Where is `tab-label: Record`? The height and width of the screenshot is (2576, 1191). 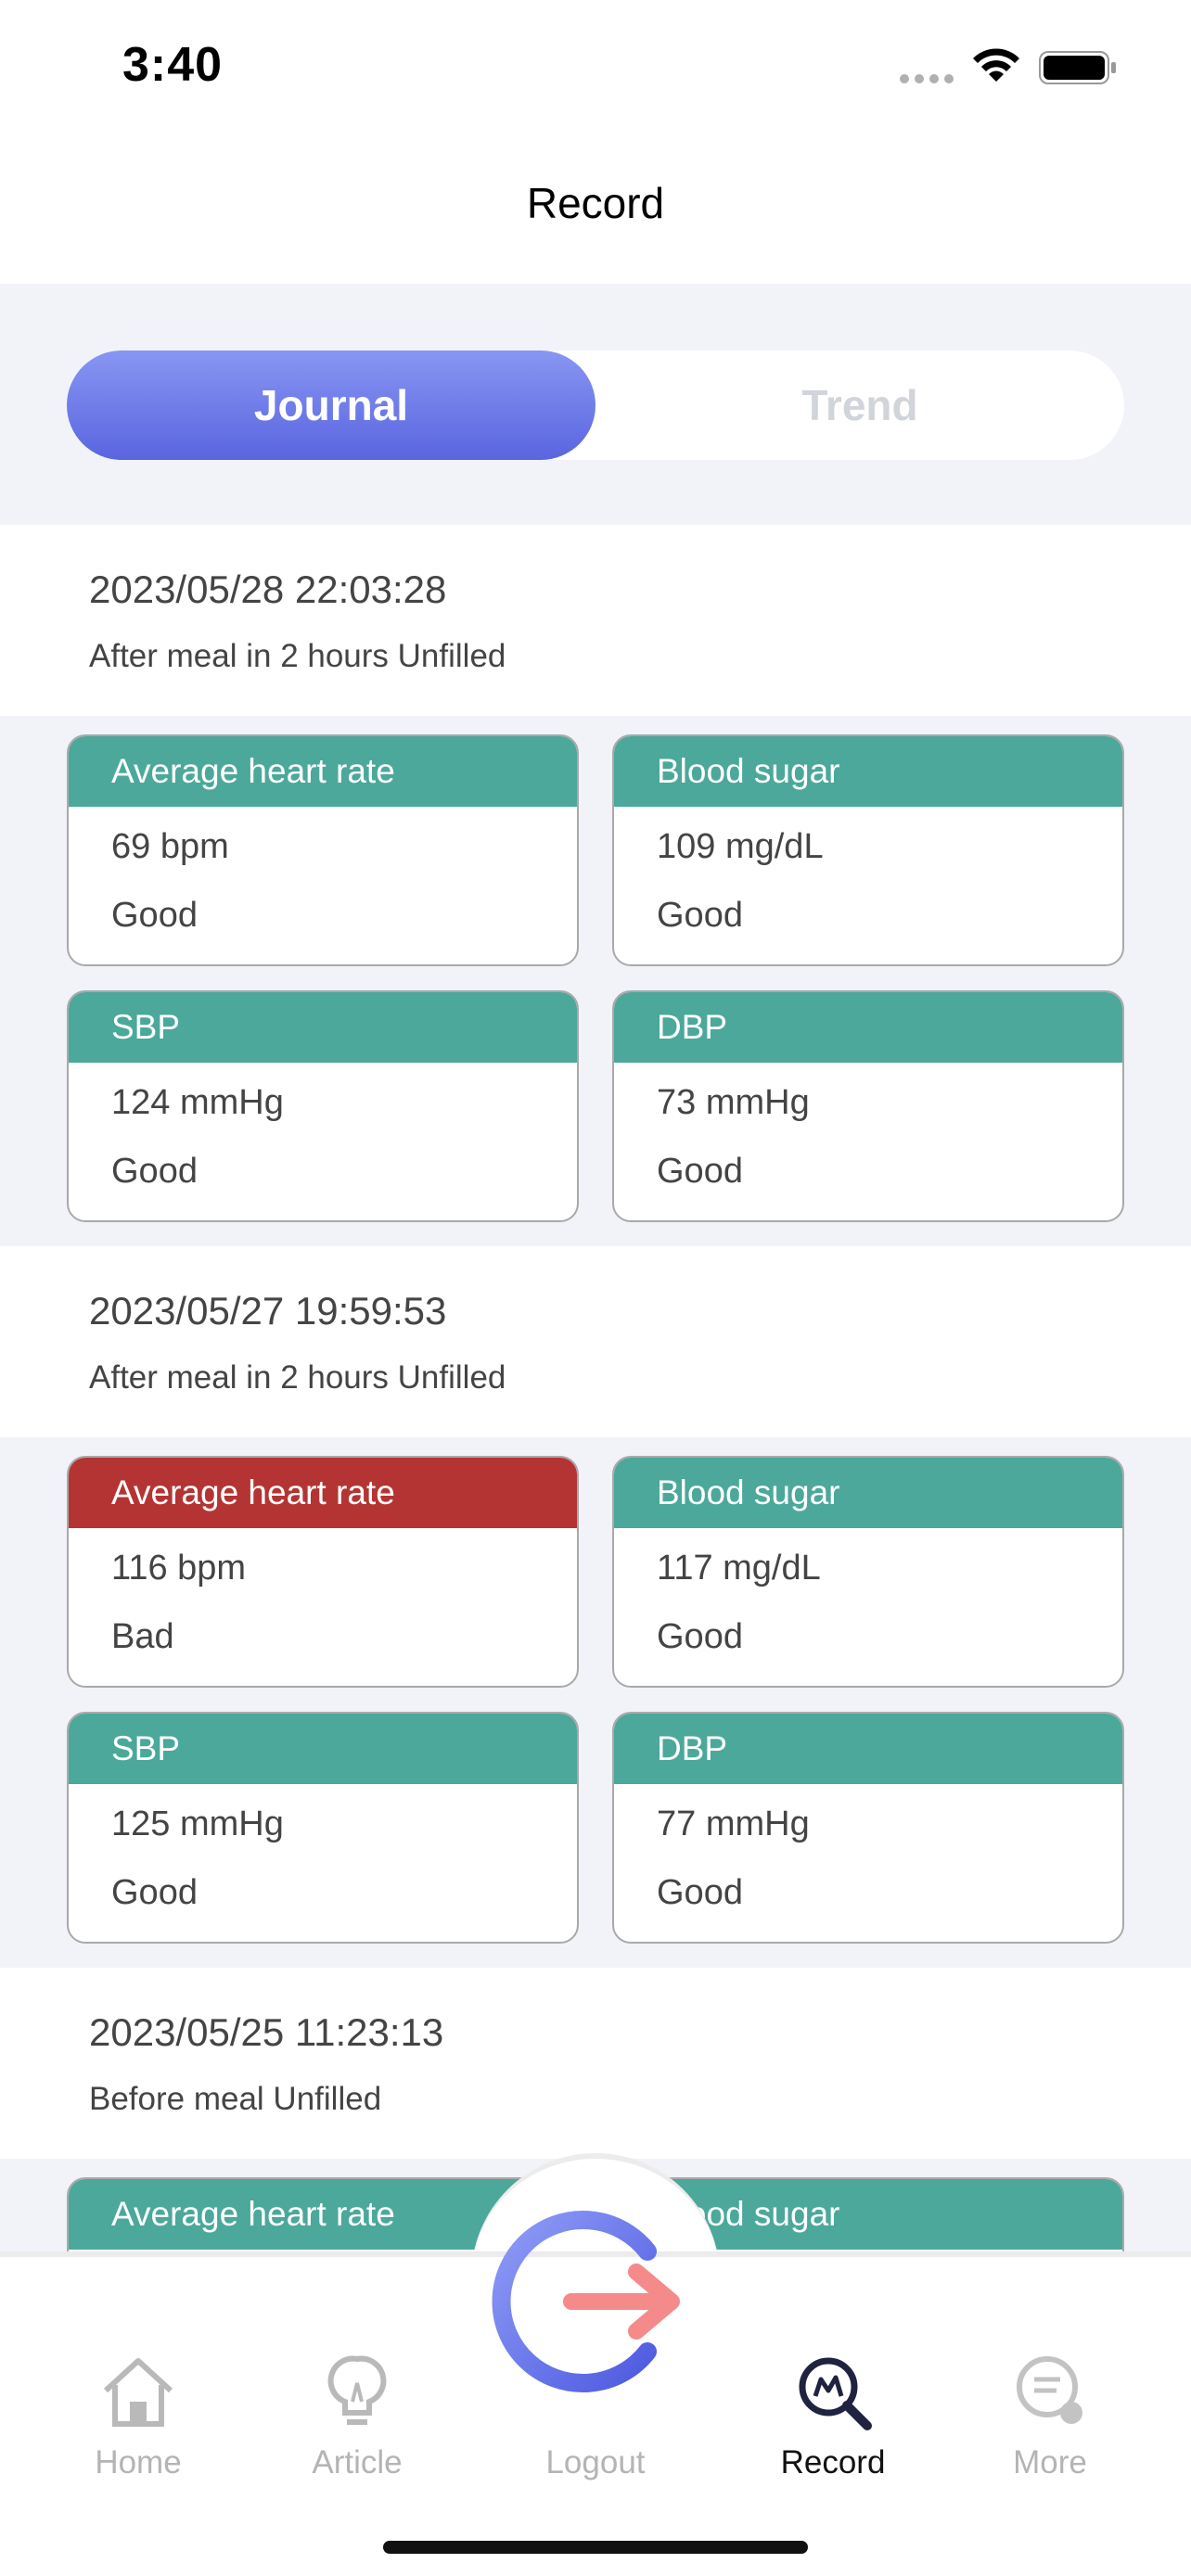 tab-label: Record is located at coordinates (833, 2462).